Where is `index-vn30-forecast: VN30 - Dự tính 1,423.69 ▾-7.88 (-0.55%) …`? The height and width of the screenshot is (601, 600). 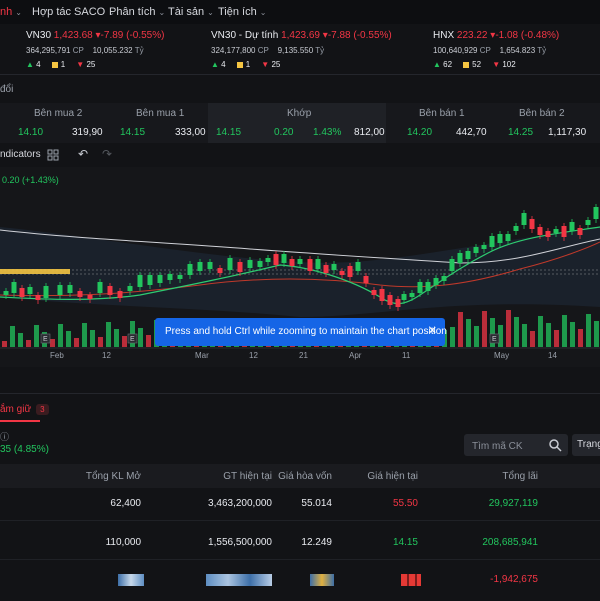
index-vn30-forecast: VN30 - Dự tính 1,423.69 ▾-7.88 (-0.55%) … is located at coordinates (301, 49).